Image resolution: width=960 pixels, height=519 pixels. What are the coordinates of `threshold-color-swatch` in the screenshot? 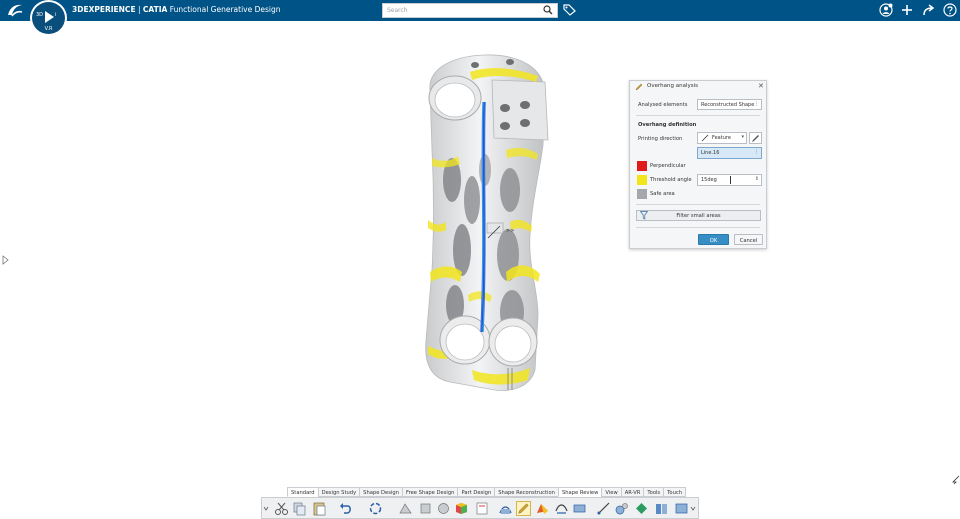 It's located at (642, 180).